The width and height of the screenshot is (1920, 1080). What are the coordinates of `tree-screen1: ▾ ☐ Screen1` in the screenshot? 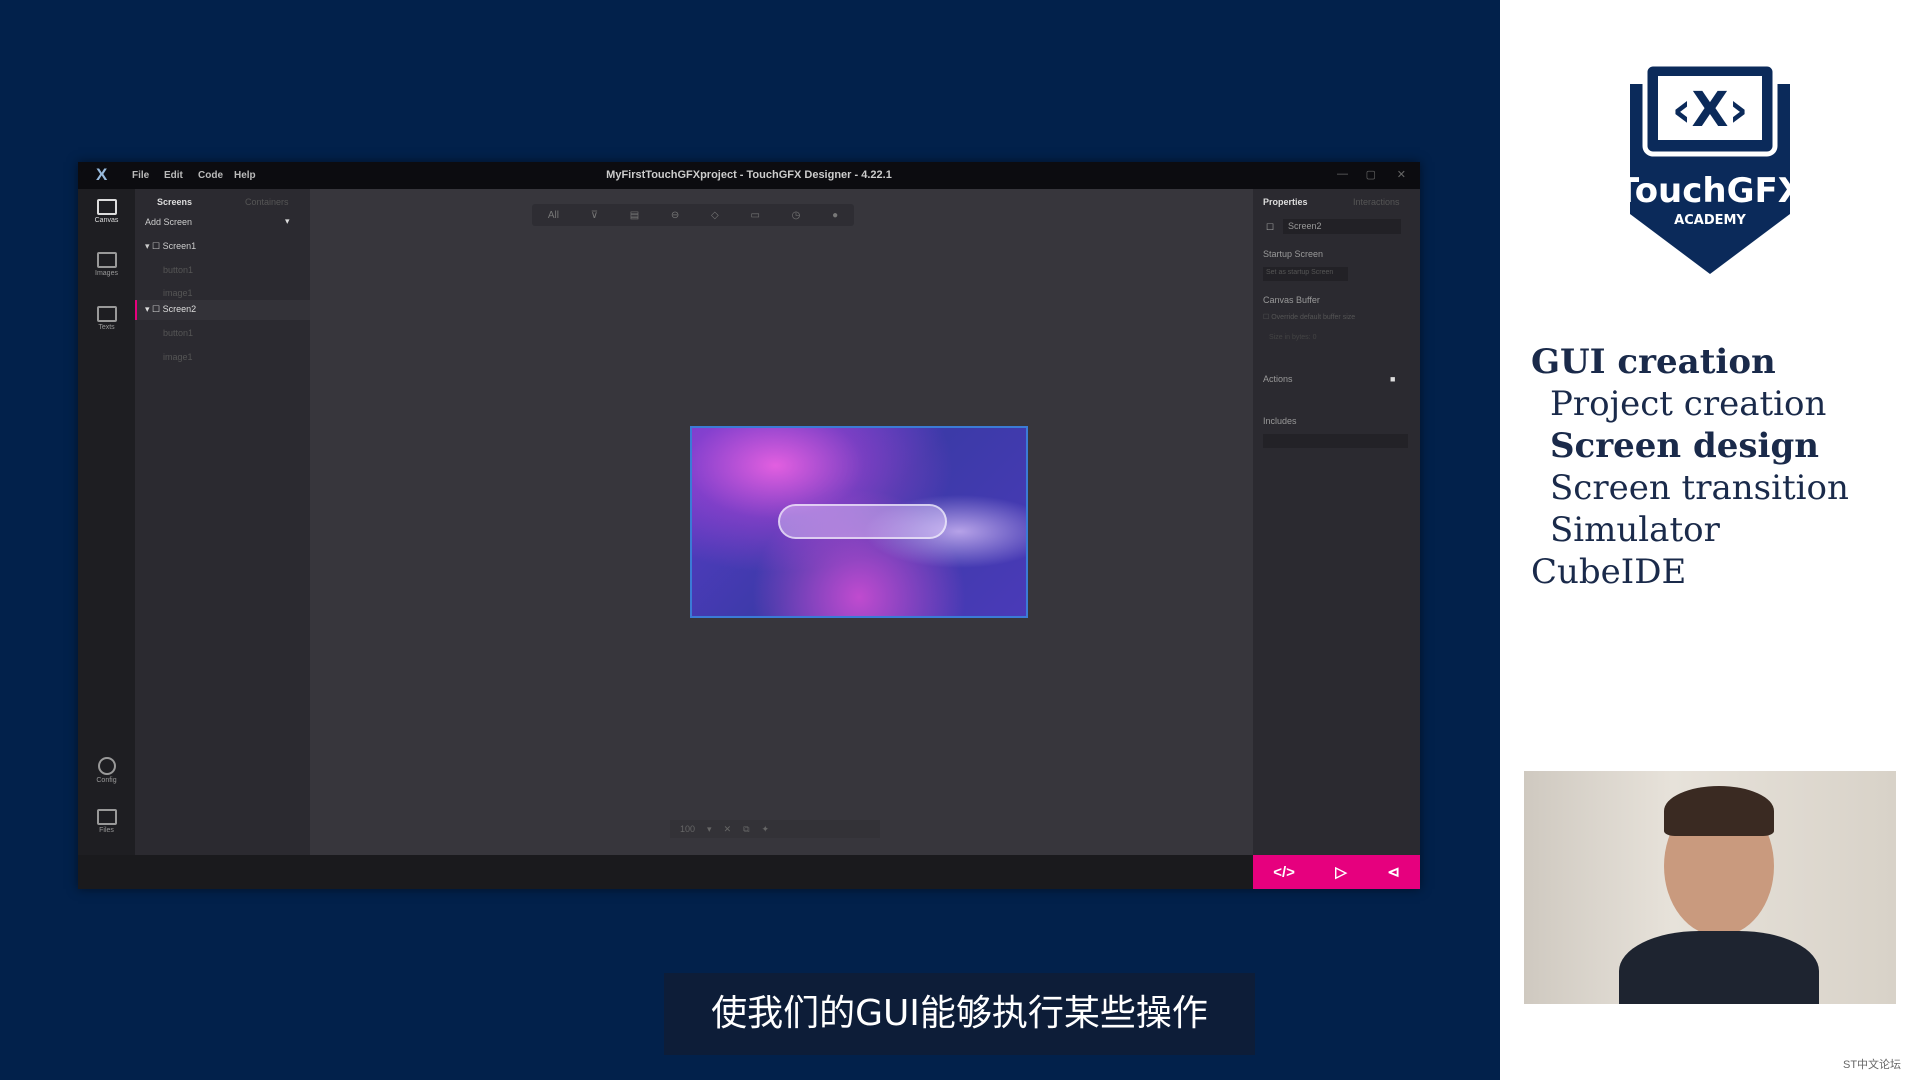 It's located at (170, 246).